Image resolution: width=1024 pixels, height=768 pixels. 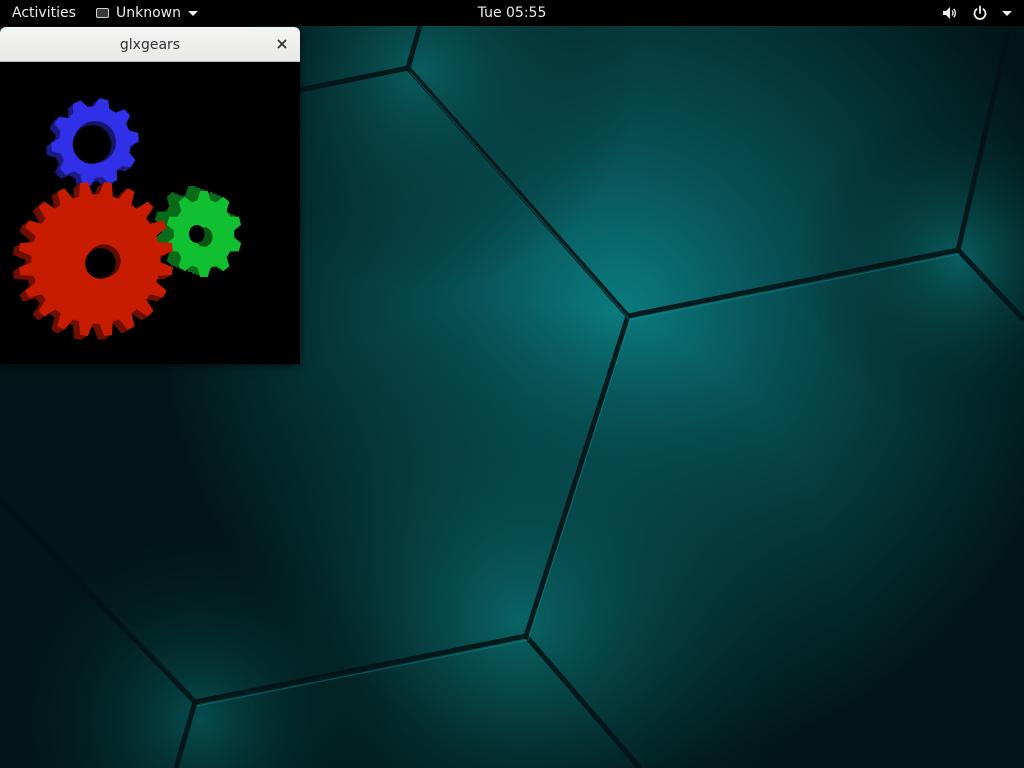 I want to click on close-button, so click(x=282, y=44).